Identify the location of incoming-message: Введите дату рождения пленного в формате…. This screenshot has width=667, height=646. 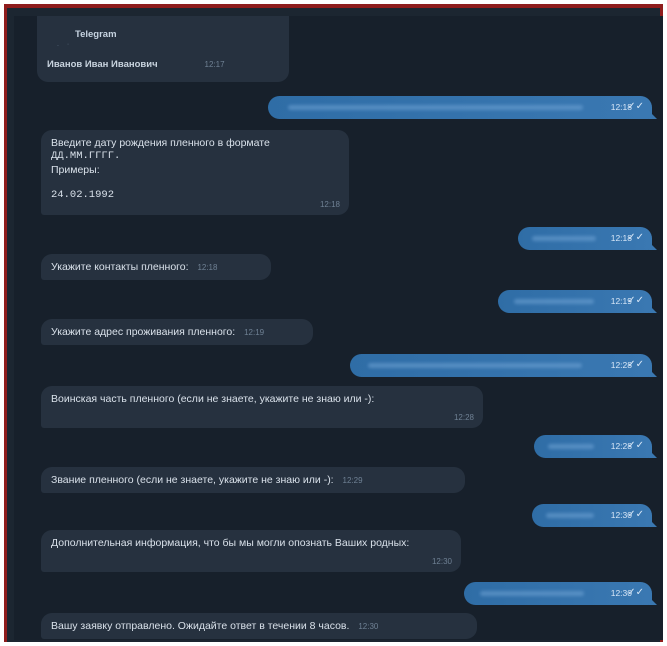
(195, 172).